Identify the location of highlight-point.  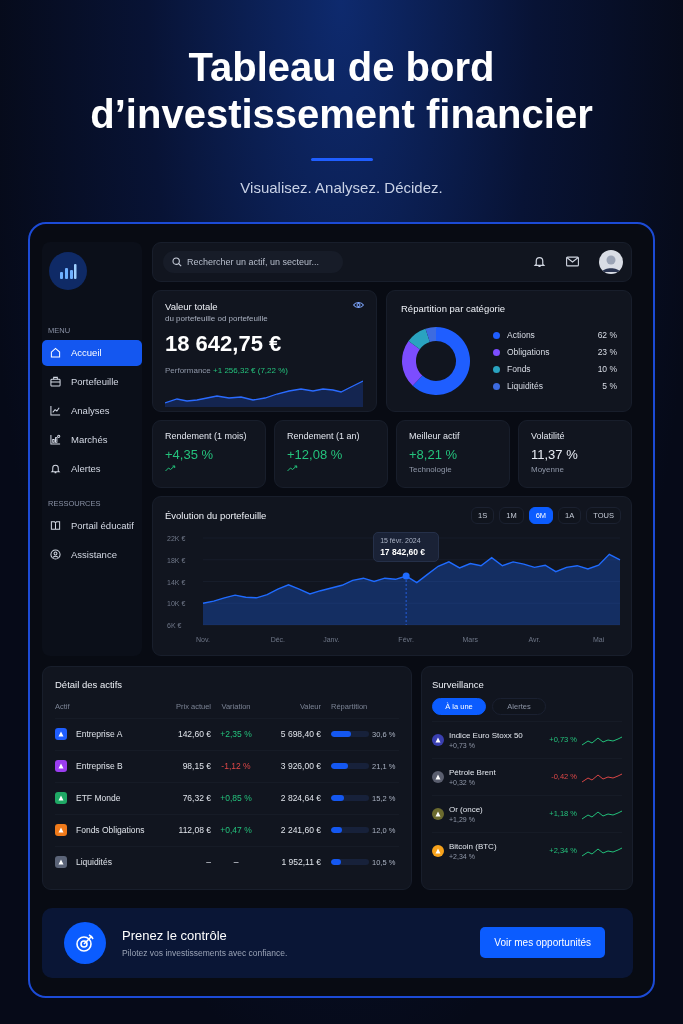
(406, 576).